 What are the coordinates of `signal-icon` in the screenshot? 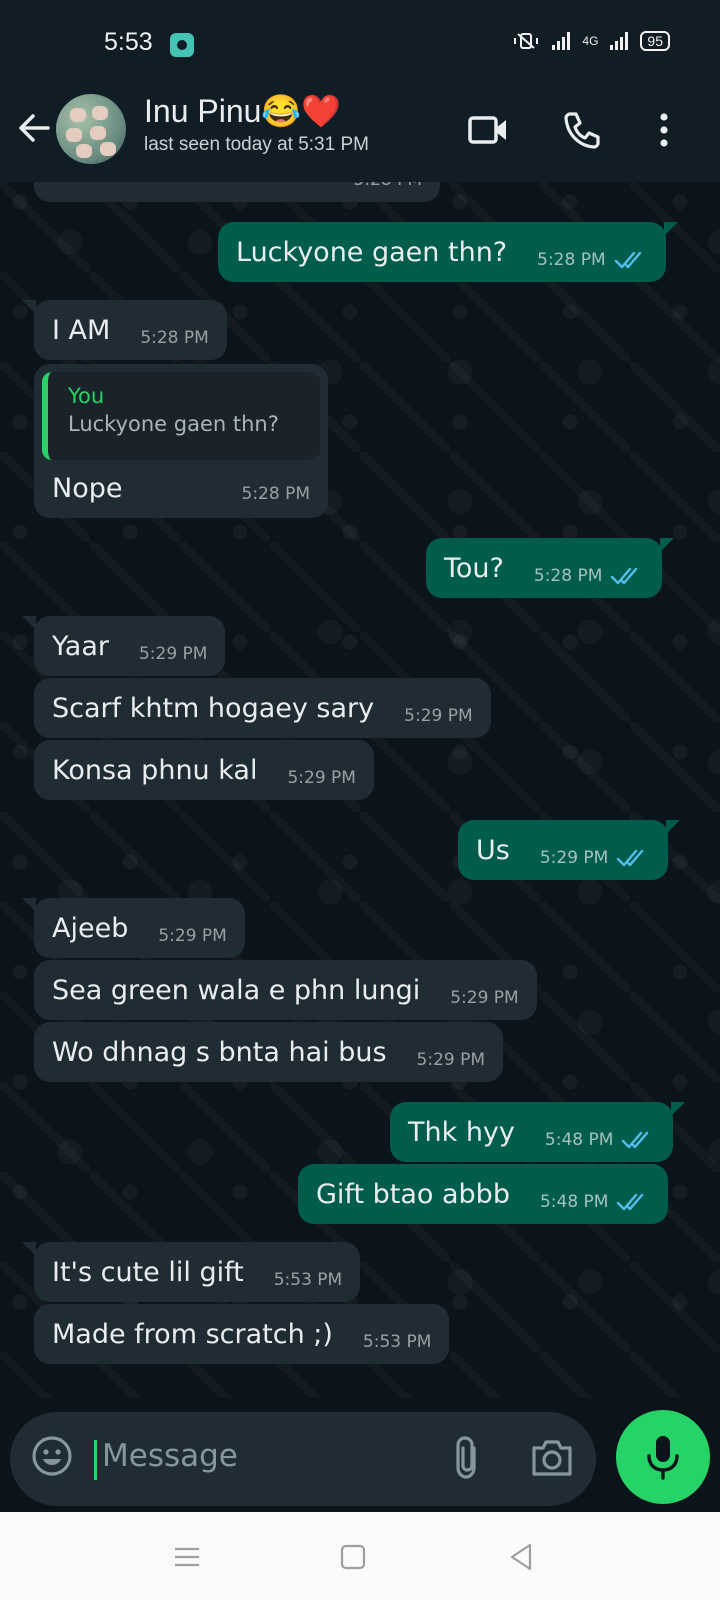 It's located at (561, 41).